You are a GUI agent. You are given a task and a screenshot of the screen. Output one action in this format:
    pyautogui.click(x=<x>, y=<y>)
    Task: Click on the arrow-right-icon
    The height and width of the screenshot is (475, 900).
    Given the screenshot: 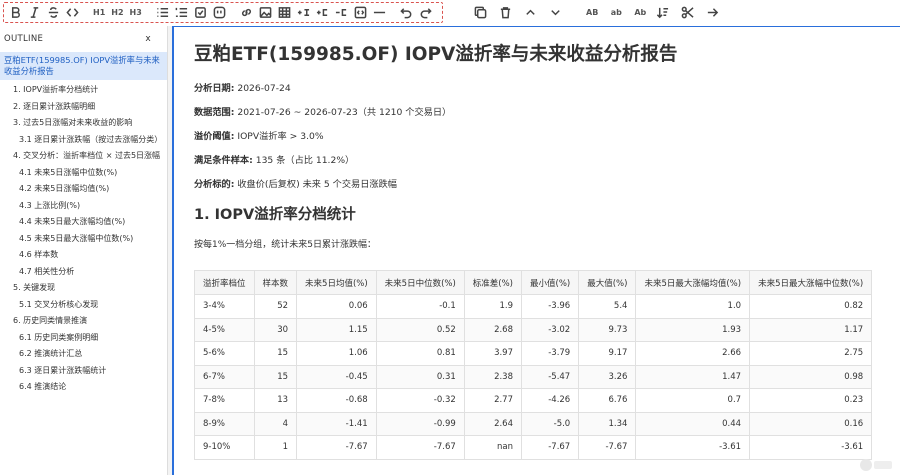 What is the action you would take?
    pyautogui.click(x=712, y=13)
    